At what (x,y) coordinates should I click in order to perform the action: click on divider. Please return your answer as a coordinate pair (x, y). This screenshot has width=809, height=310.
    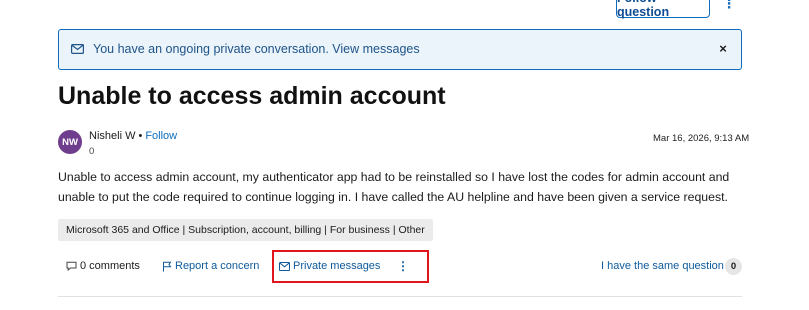
    Looking at the image, I should click on (400, 296).